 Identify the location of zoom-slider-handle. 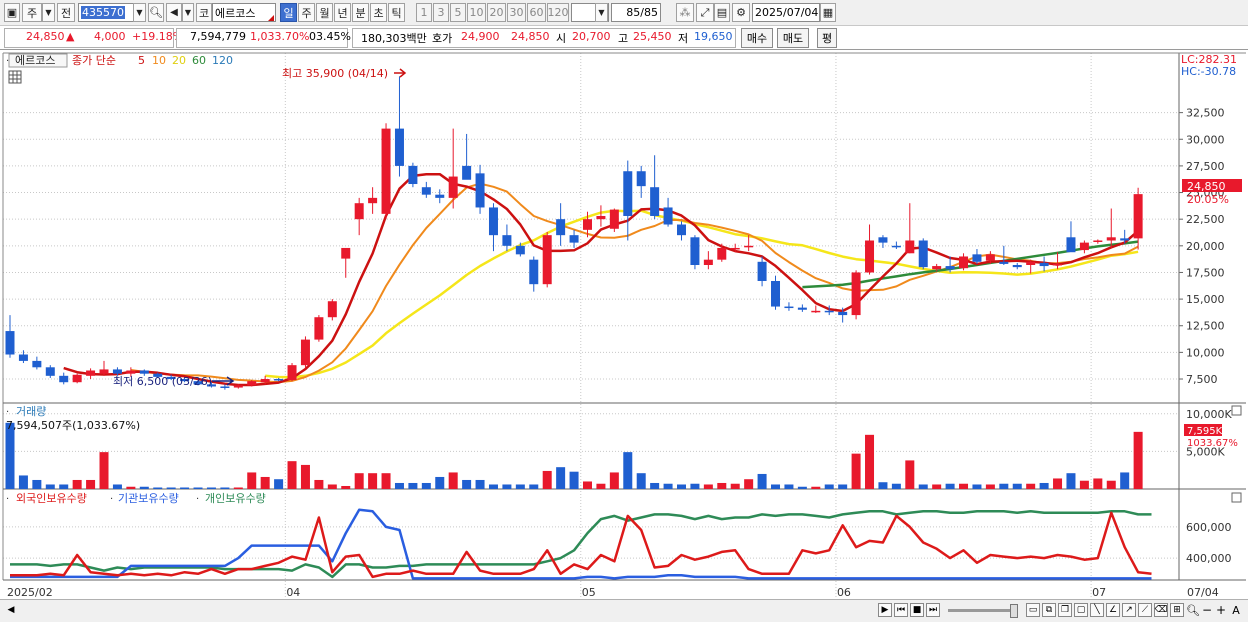
(1014, 611).